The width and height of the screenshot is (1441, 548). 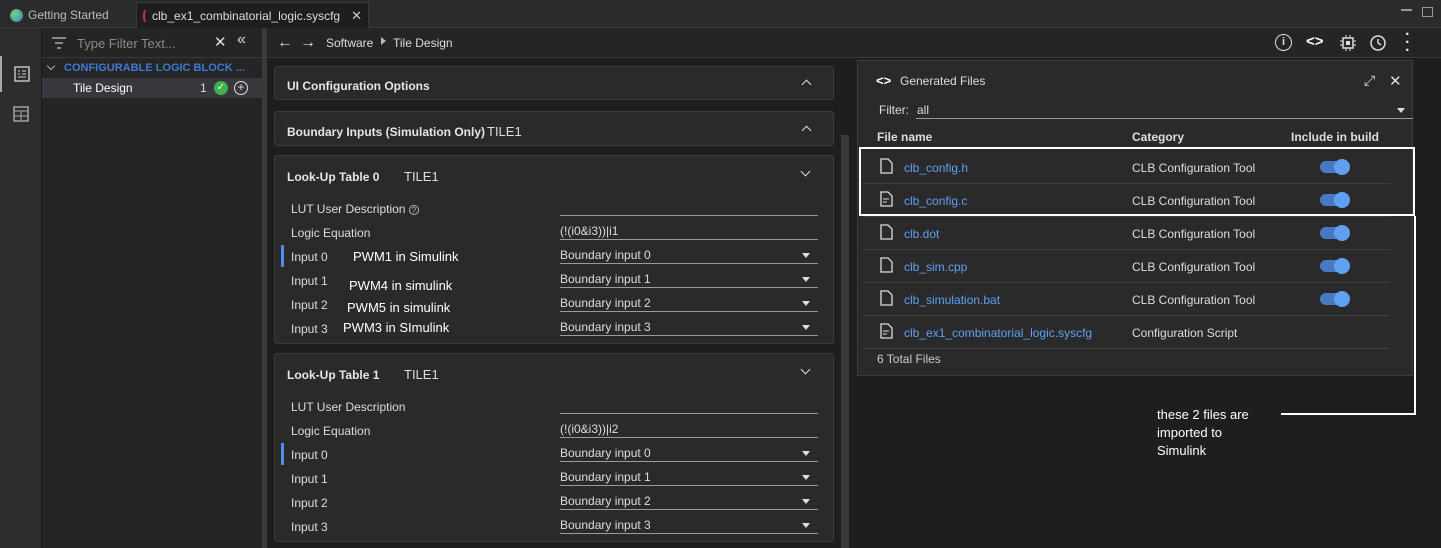 What do you see at coordinates (241, 40) in the screenshot?
I see `collapse-panel-icon: «` at bounding box center [241, 40].